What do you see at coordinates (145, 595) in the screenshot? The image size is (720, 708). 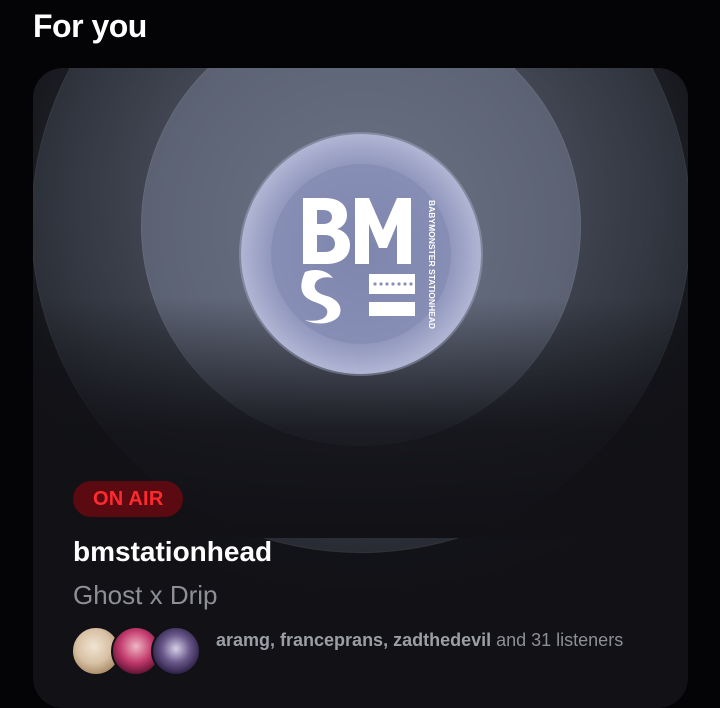 I see `now-playing-track: Ghost x Drip` at bounding box center [145, 595].